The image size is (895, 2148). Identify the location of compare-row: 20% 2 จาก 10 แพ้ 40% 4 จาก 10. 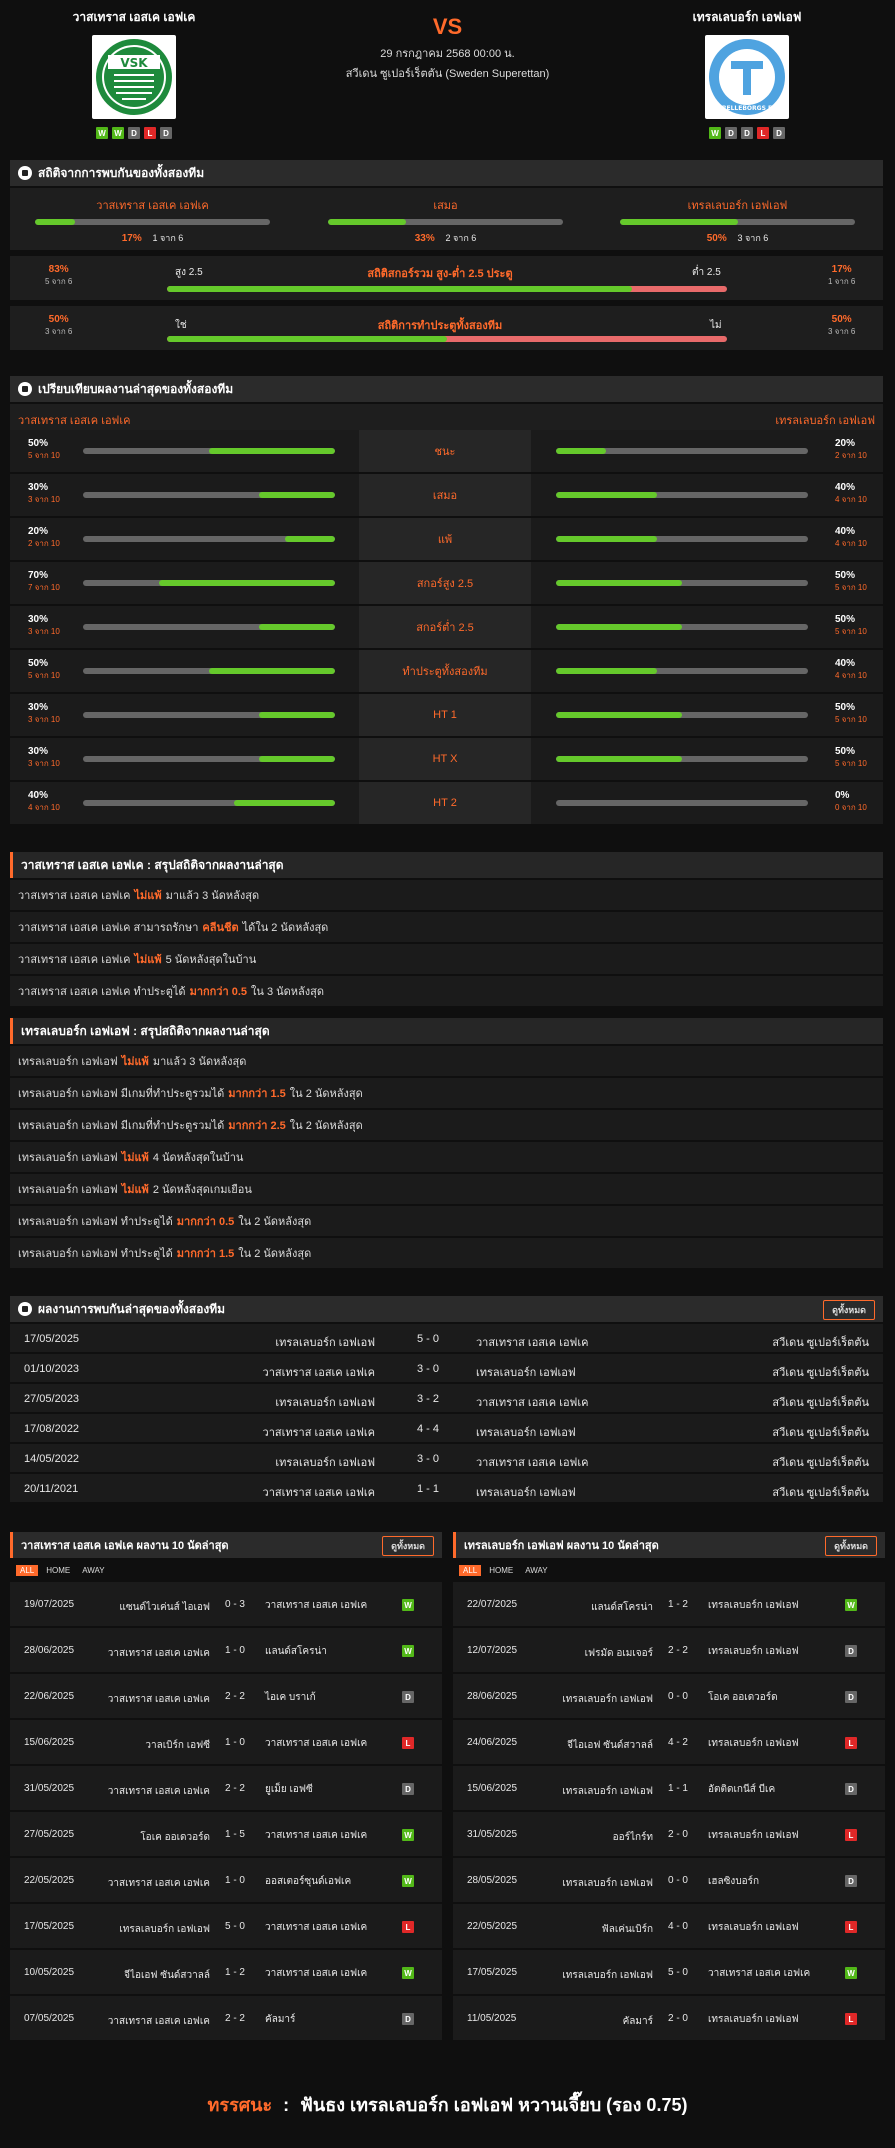
(446, 540).